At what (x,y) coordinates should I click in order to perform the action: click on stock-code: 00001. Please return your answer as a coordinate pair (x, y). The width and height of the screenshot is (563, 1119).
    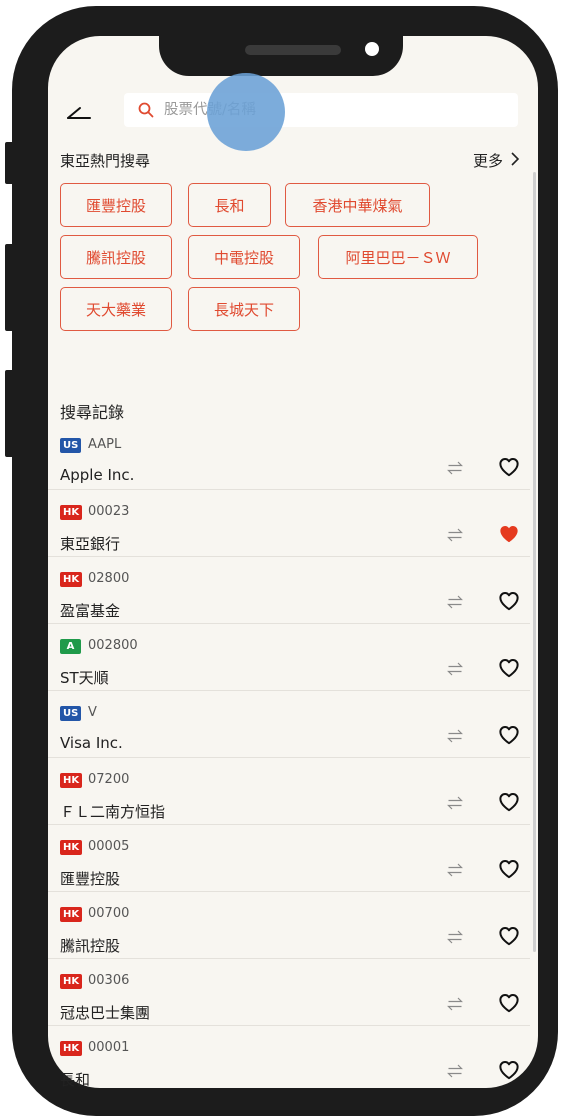
    Looking at the image, I should click on (109, 1047).